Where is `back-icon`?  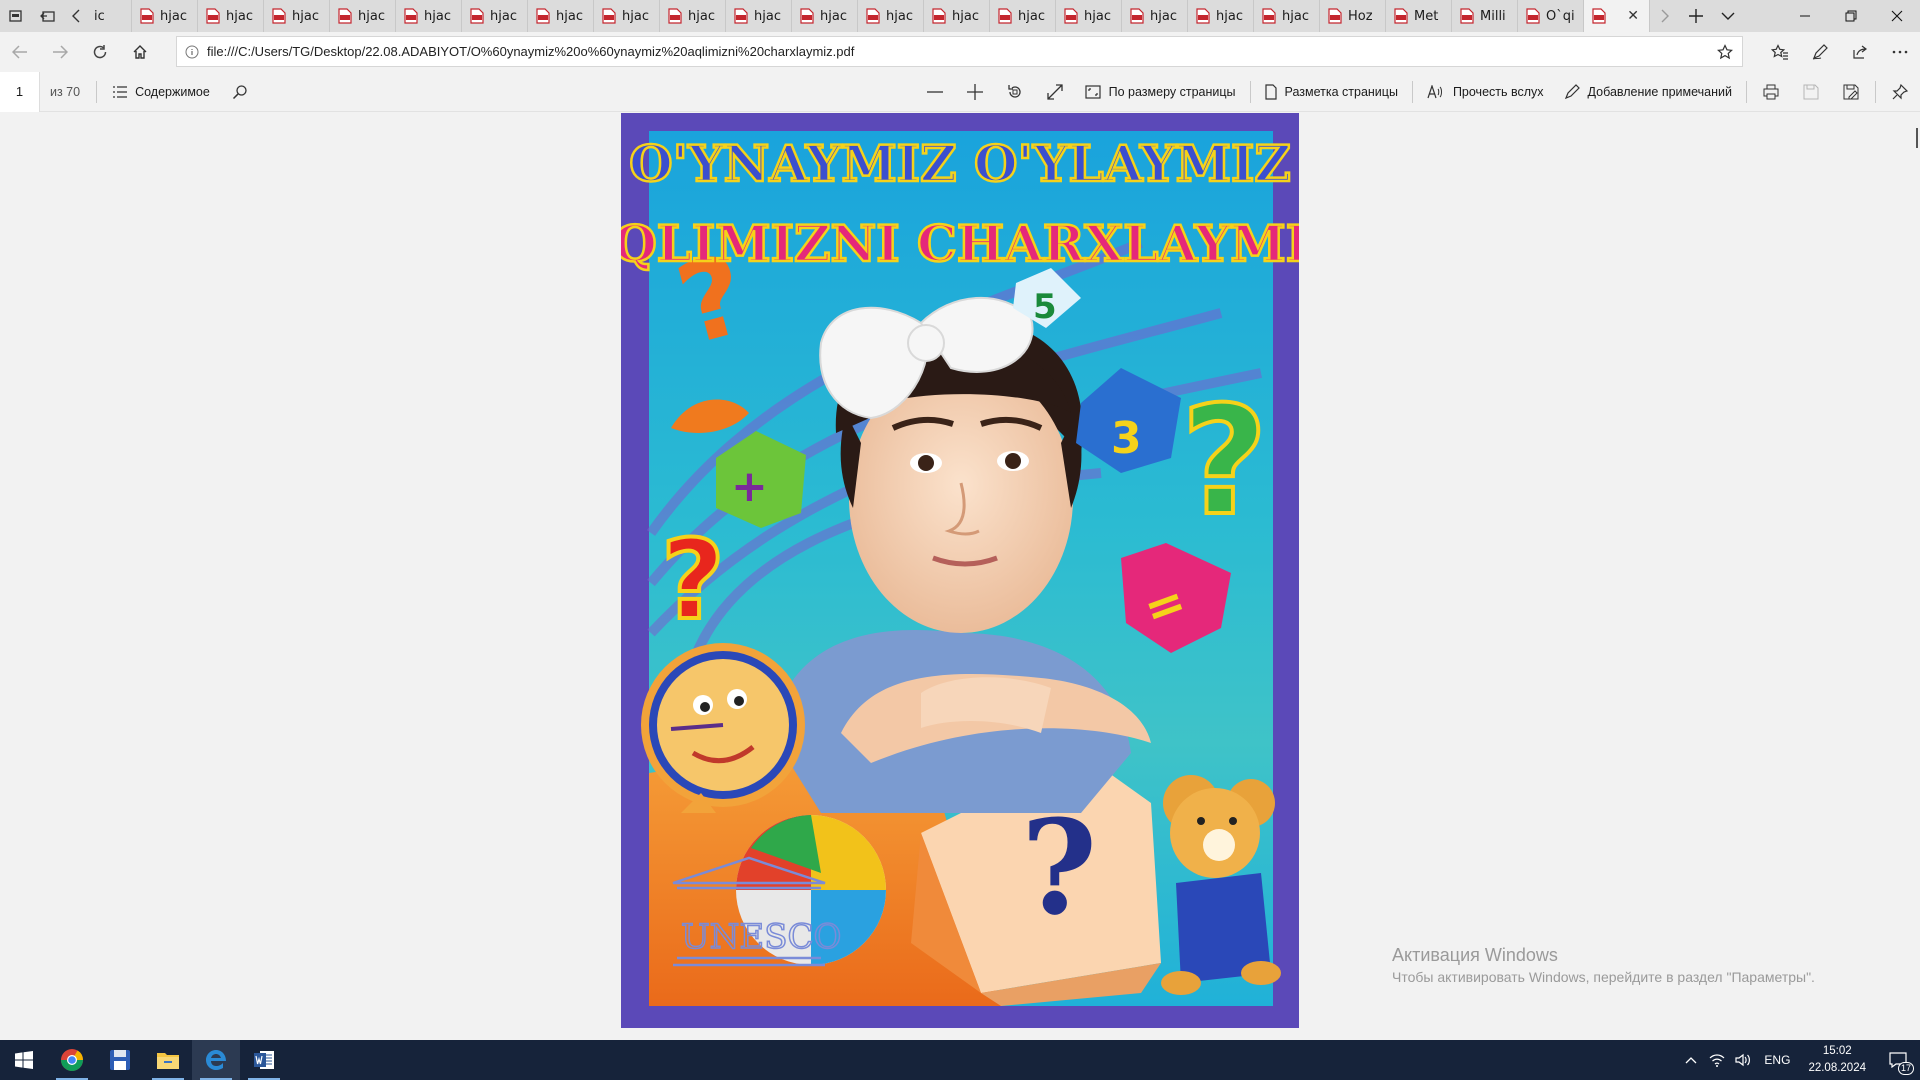 back-icon is located at coordinates (20, 52).